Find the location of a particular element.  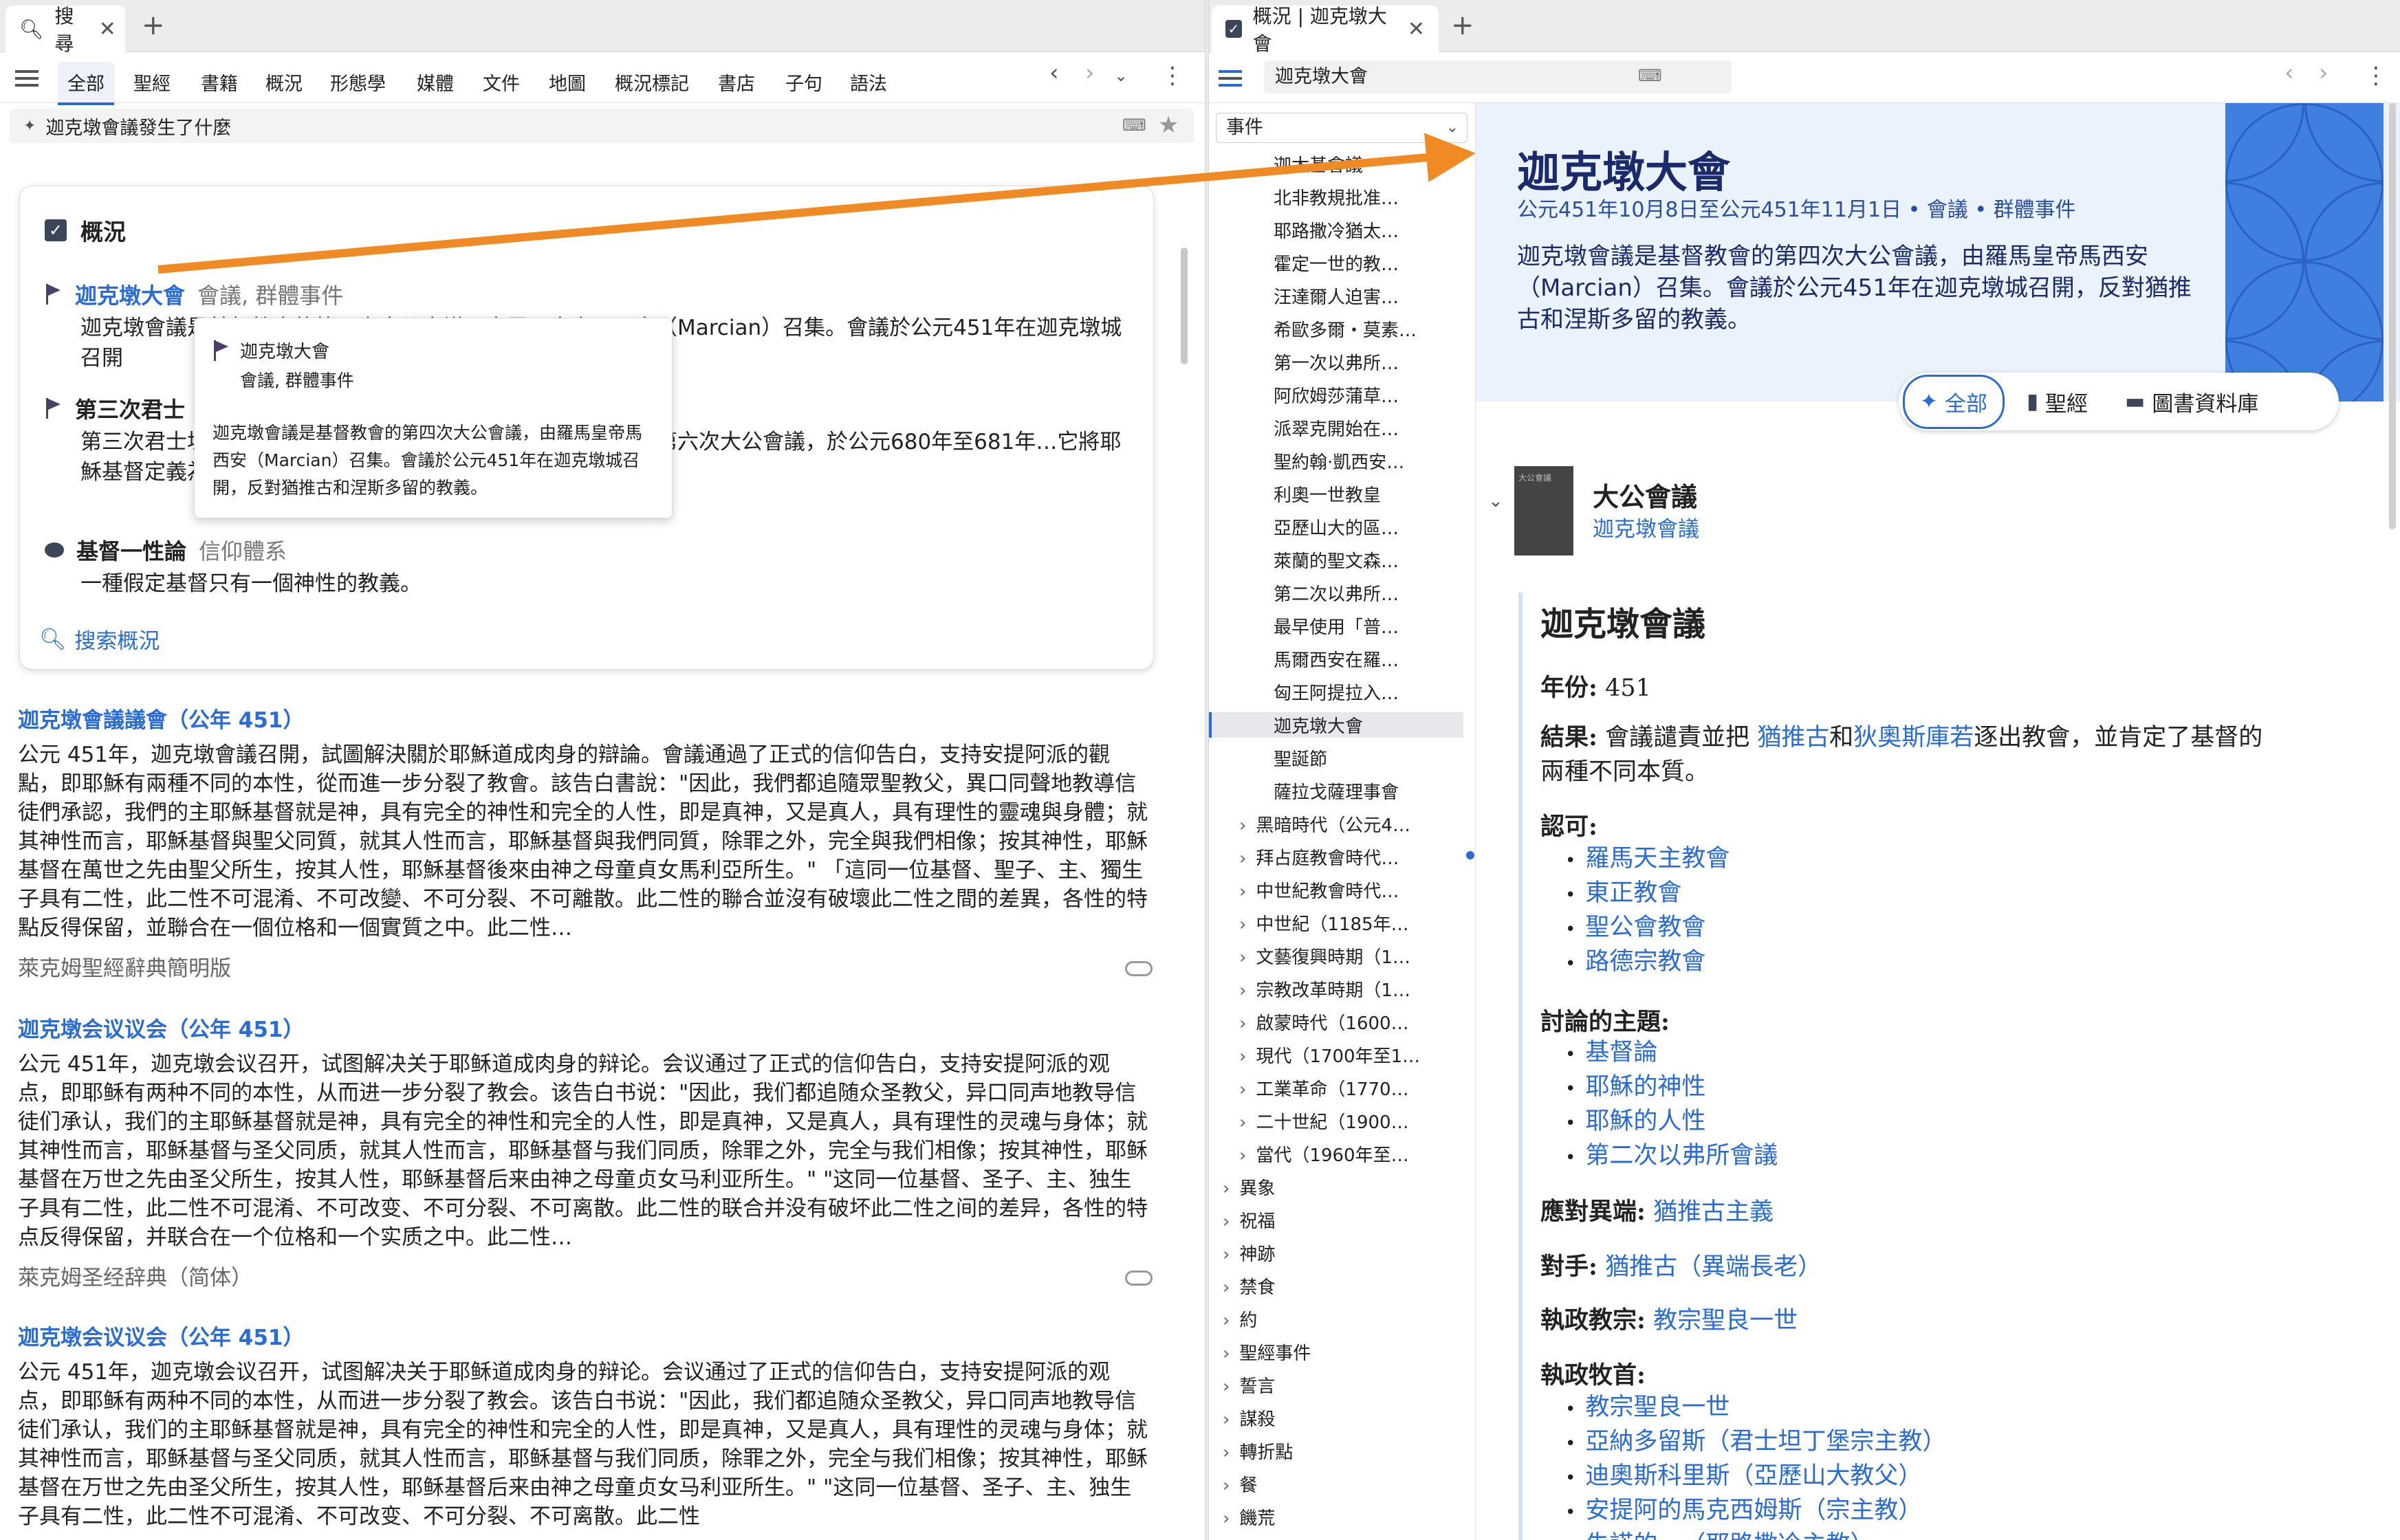

annotation-arrow is located at coordinates (816, 203).